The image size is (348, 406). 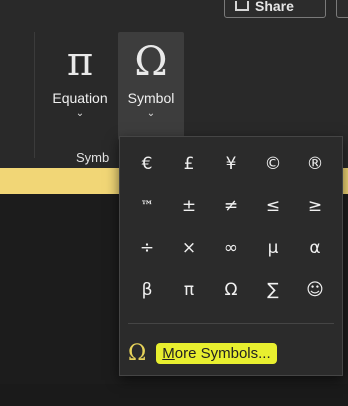 I want to click on symbol-cell-alpha: α, so click(x=315, y=248).